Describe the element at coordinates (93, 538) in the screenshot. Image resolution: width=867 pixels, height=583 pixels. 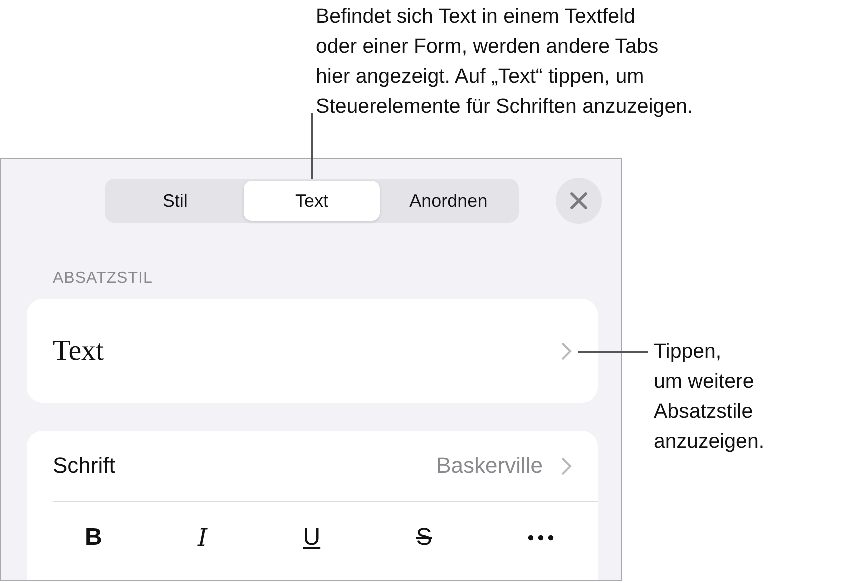
I see `format-button: B` at that location.